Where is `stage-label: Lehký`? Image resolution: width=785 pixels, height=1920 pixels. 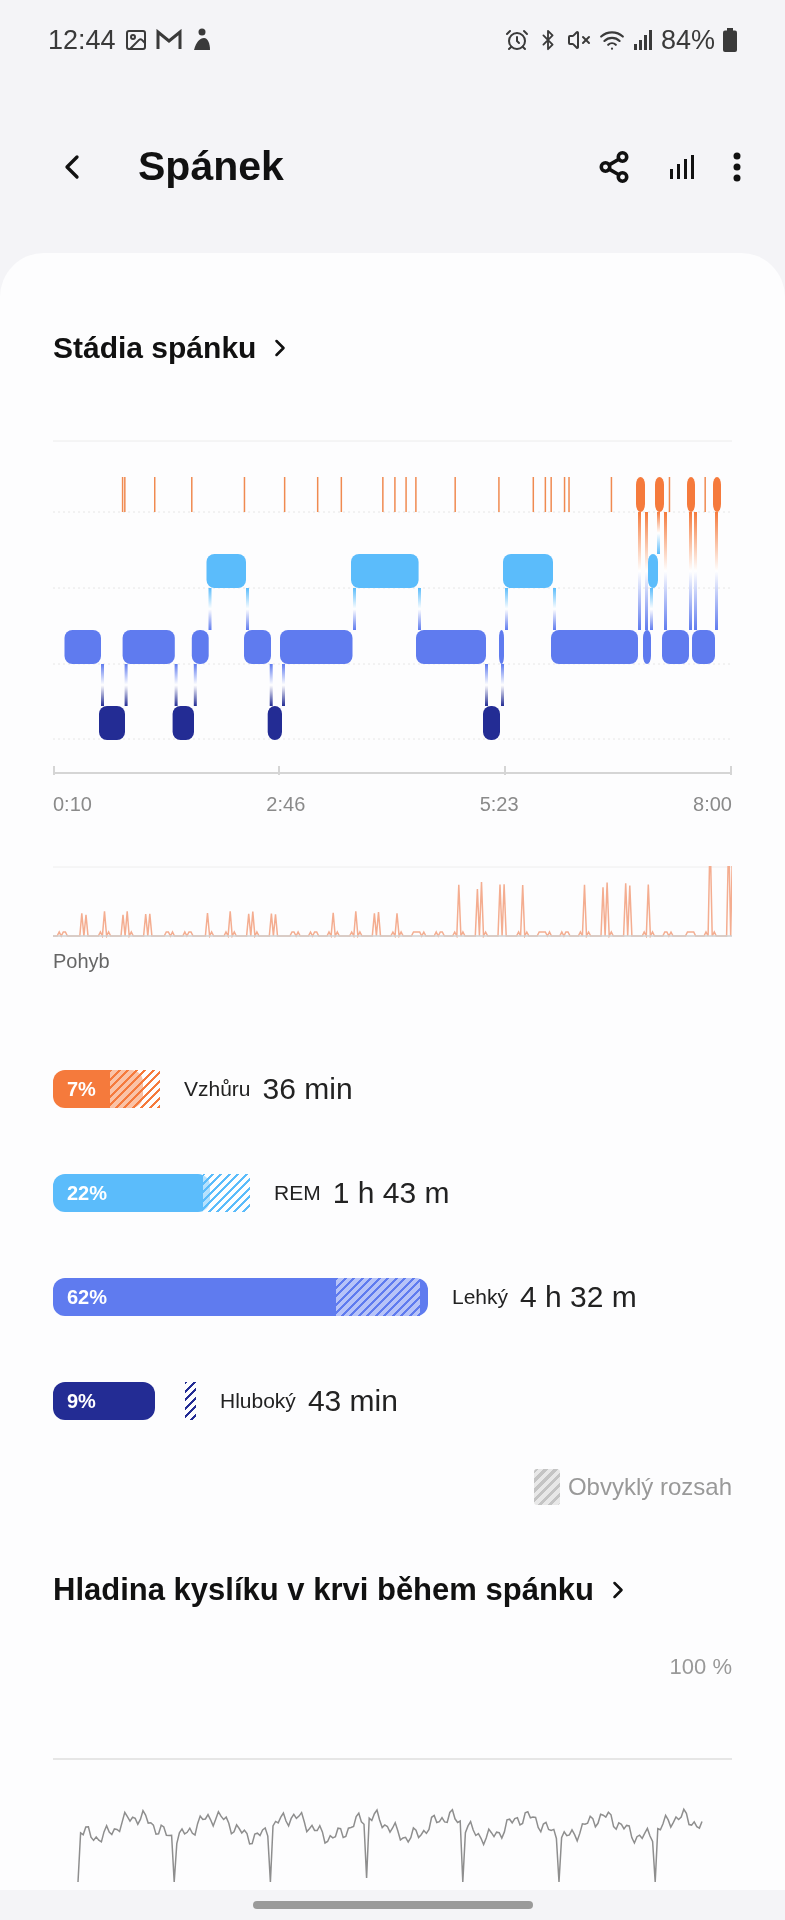 stage-label: Lehký is located at coordinates (480, 1297).